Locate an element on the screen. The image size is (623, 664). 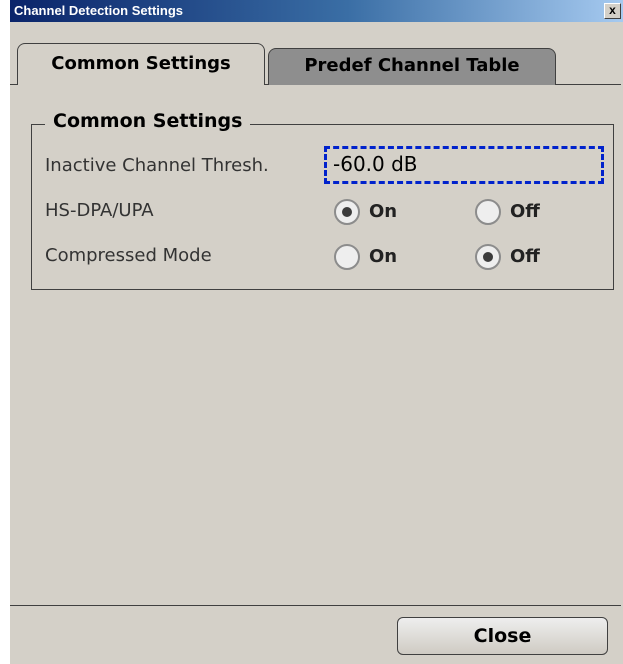
tab-common-settings-label: Common Settings is located at coordinates (141, 63).